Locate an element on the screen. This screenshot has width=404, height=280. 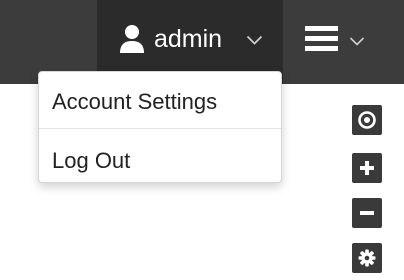
account-settings-menu-item: Account Settings is located at coordinates (160, 102).